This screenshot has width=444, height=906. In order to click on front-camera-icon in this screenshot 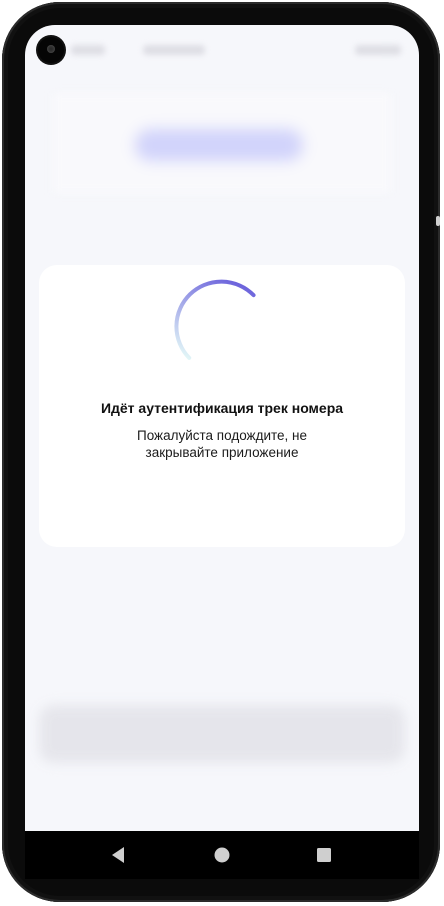, I will do `click(51, 50)`.